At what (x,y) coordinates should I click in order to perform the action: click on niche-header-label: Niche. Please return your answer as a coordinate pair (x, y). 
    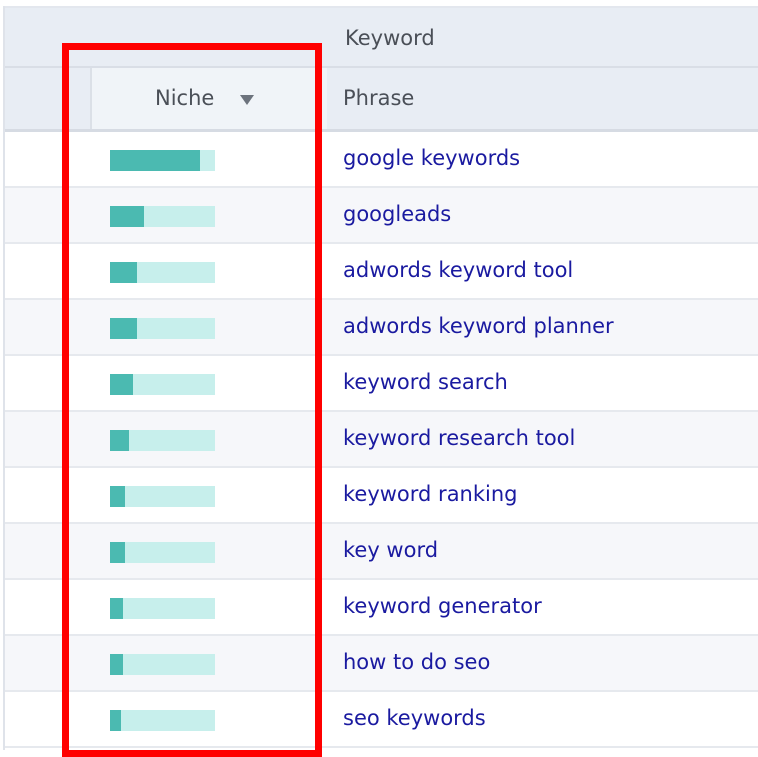
    Looking at the image, I should click on (185, 98).